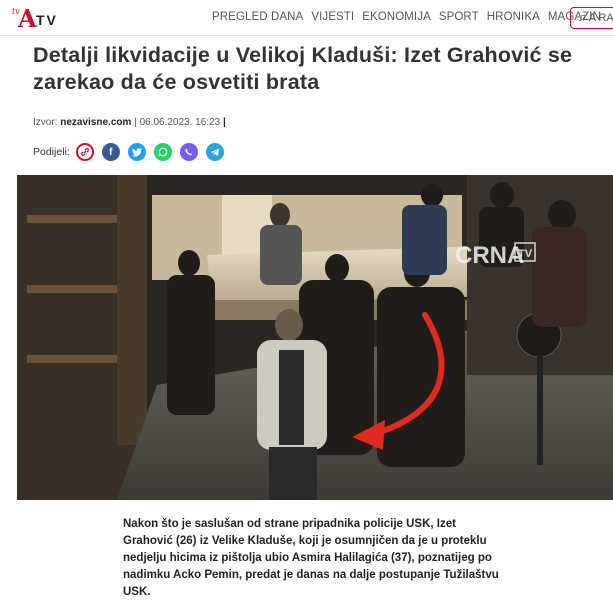 This screenshot has width=613, height=600. I want to click on twitter-icon, so click(136, 152).